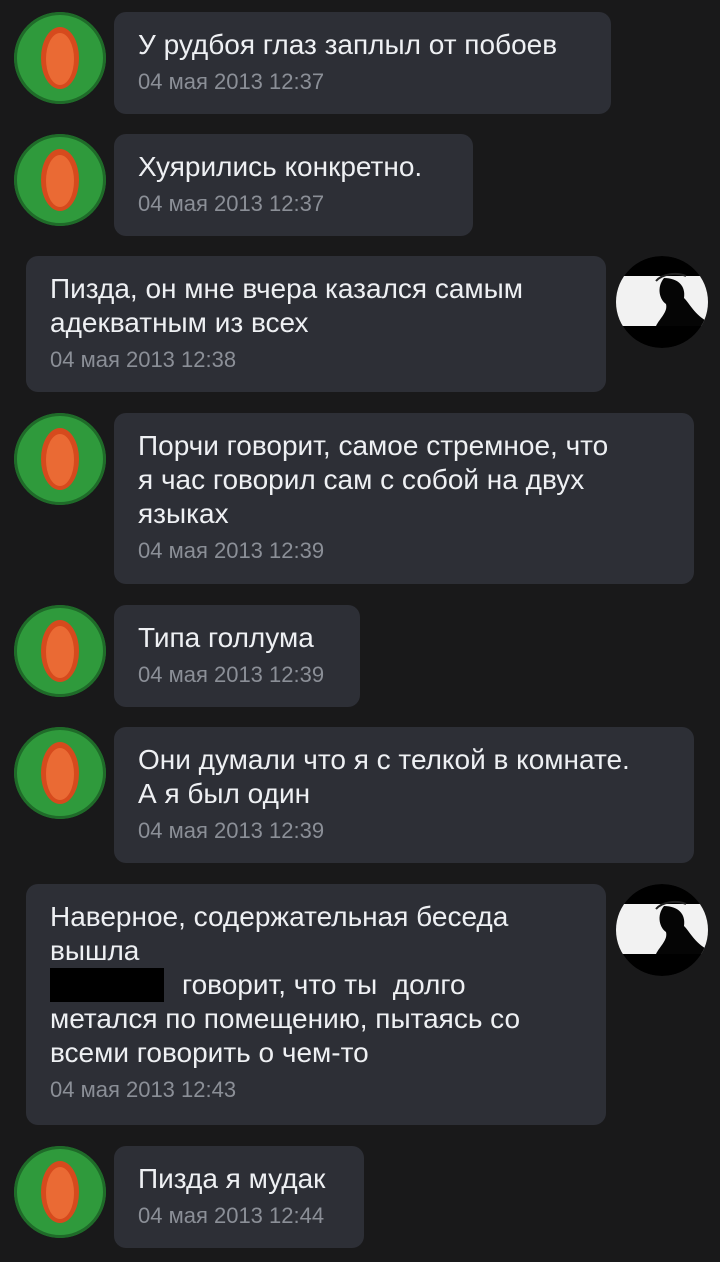  I want to click on message-bubble: Пизда я мудак 04 мая 2013 12:44, so click(239, 1197).